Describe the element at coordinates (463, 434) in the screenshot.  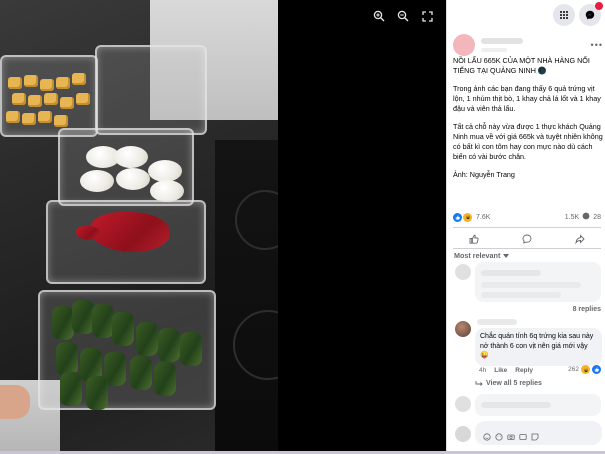
I see `current-user-avatar` at that location.